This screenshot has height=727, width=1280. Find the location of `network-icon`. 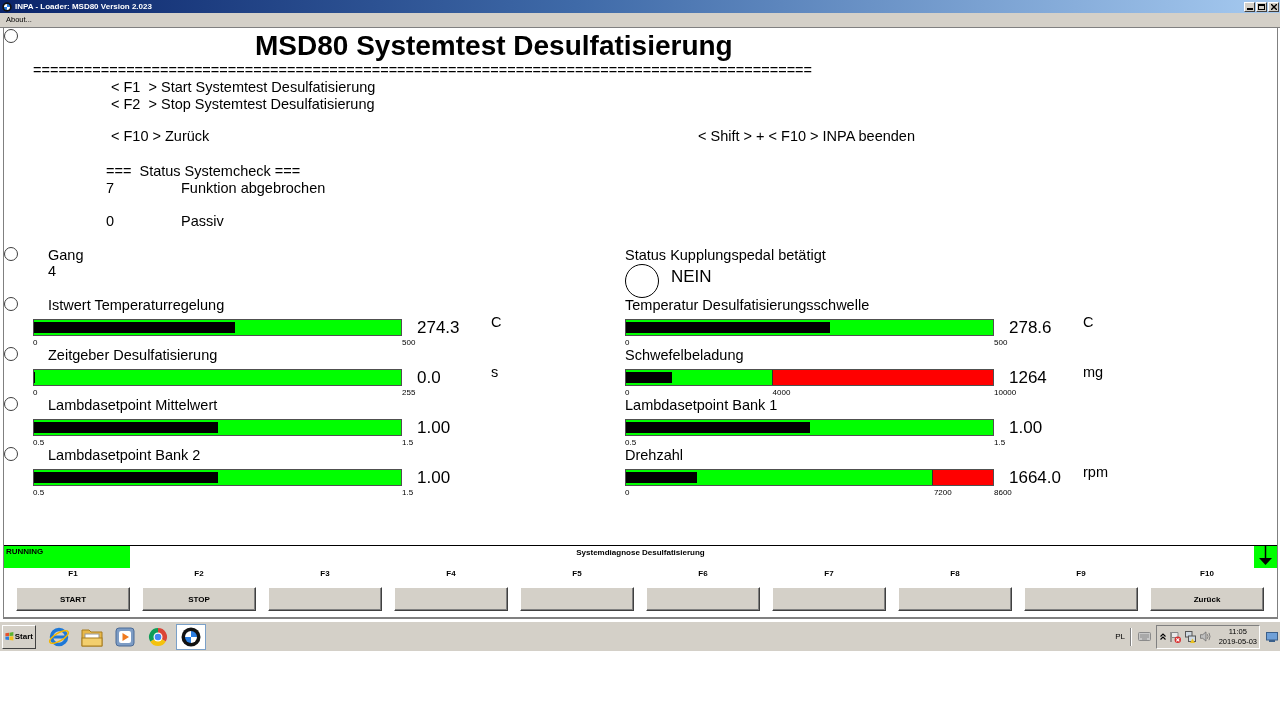

network-icon is located at coordinates (1190, 636).